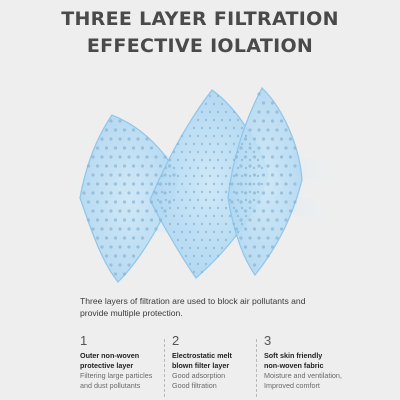 The image size is (400, 400). I want to click on layer-name: blown filter layer, so click(201, 365).